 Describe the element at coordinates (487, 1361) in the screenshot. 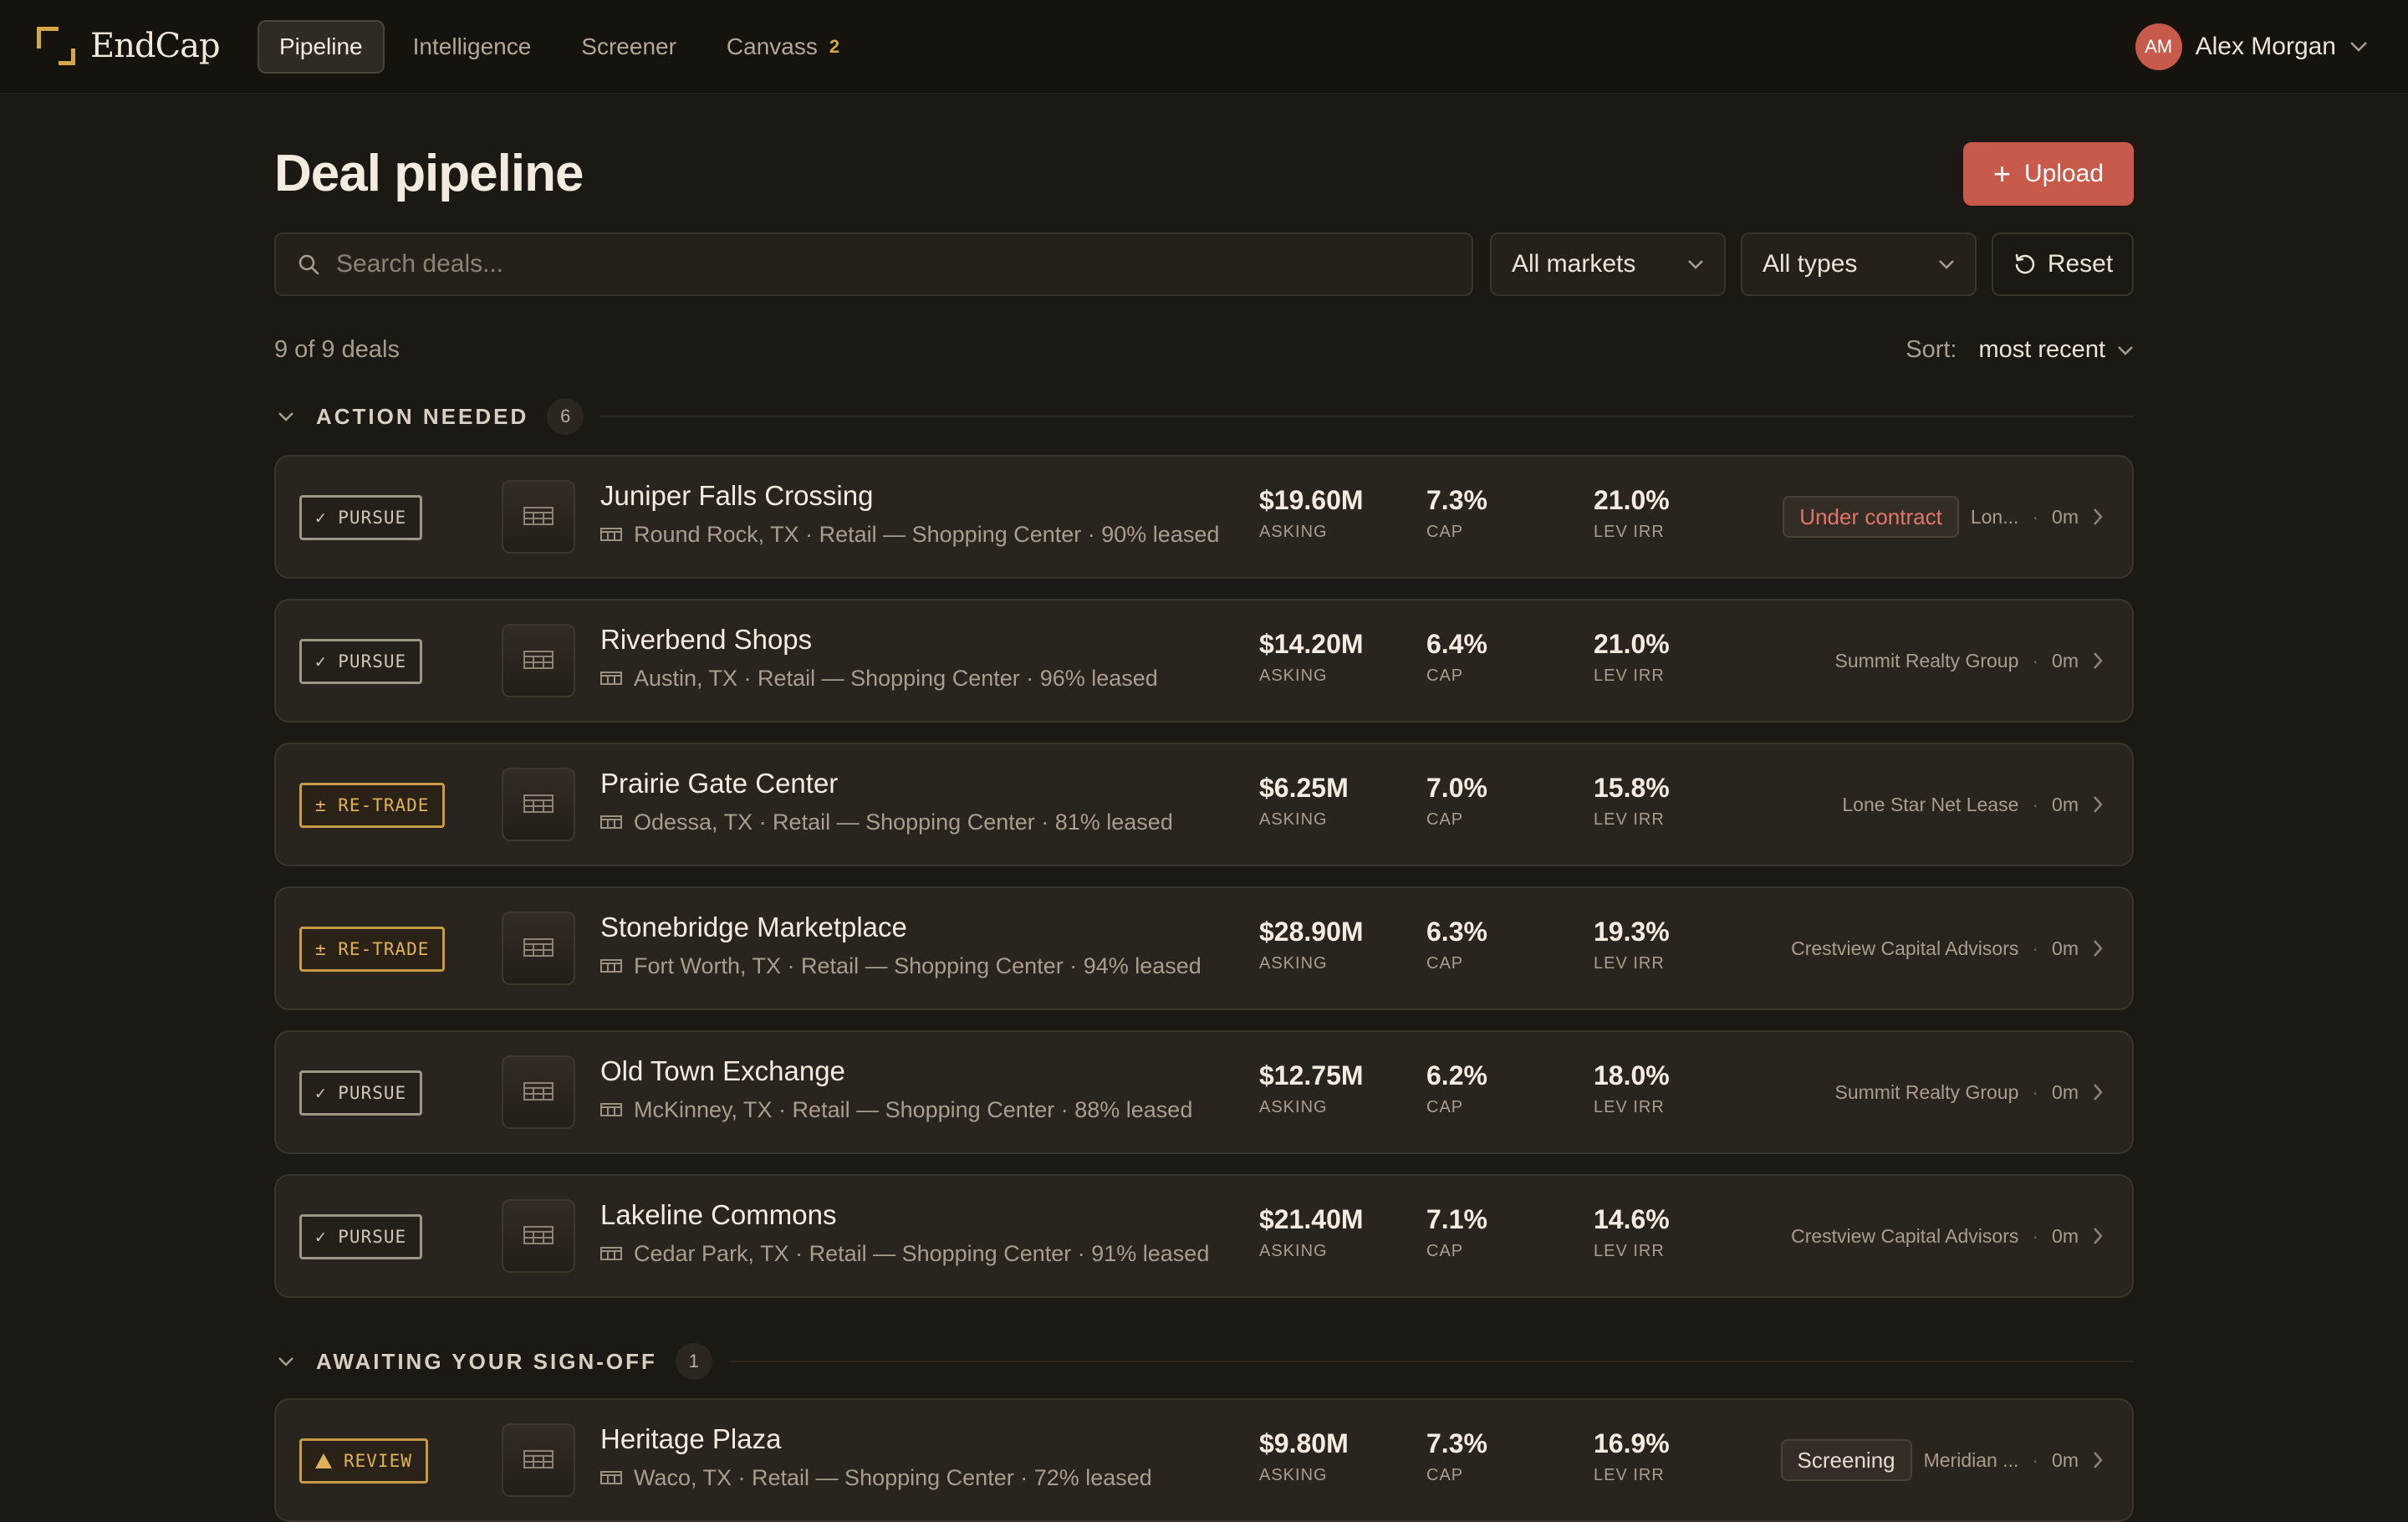

I see `section-title: AWAITING YOUR SIGN-OFF` at that location.